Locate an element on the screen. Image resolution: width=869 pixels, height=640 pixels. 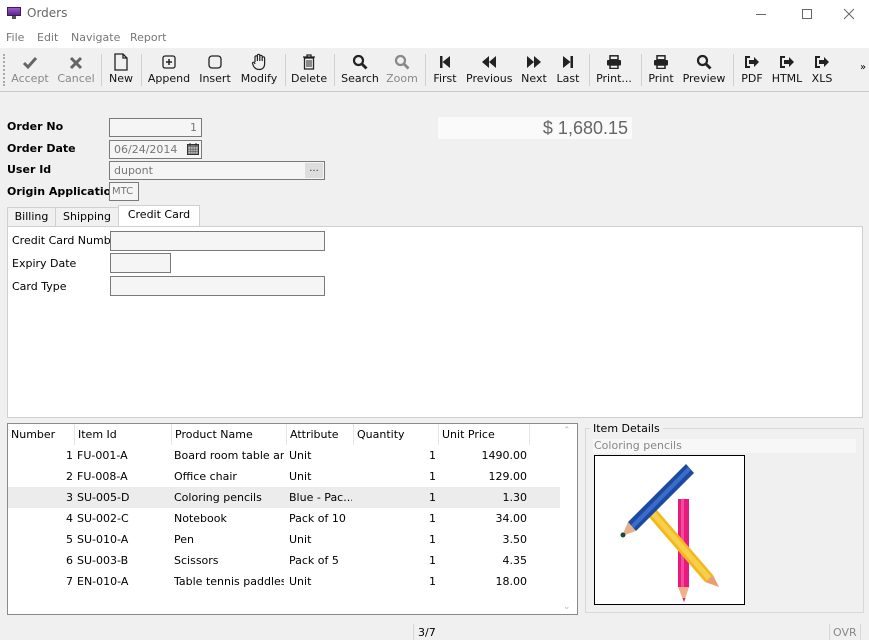
tab-credit-card: Credit Card is located at coordinates (159, 216).